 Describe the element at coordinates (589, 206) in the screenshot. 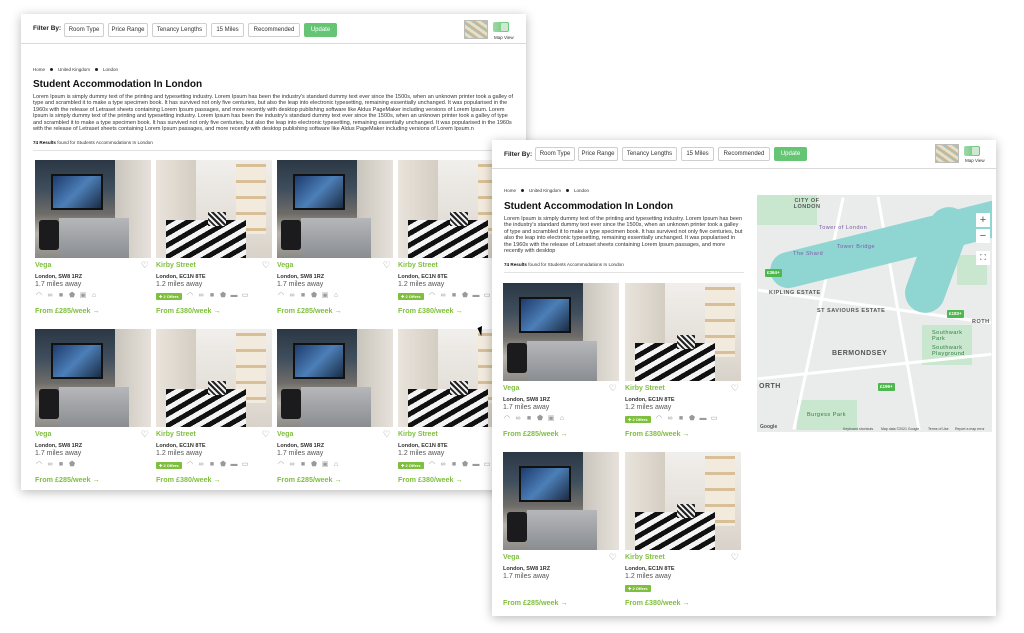

I see `page-title: Student Accommodation In London` at that location.